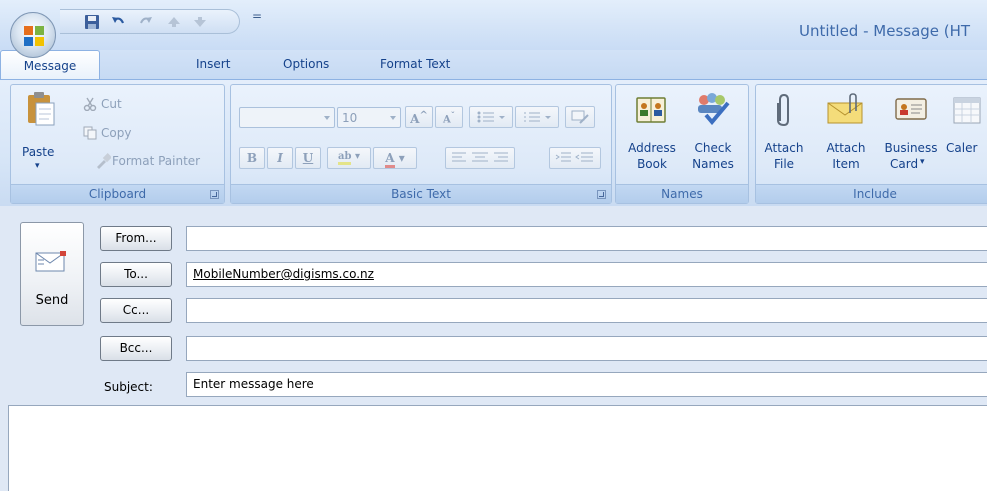  Describe the element at coordinates (845, 108) in the screenshot. I see `attach-item-icon` at that location.